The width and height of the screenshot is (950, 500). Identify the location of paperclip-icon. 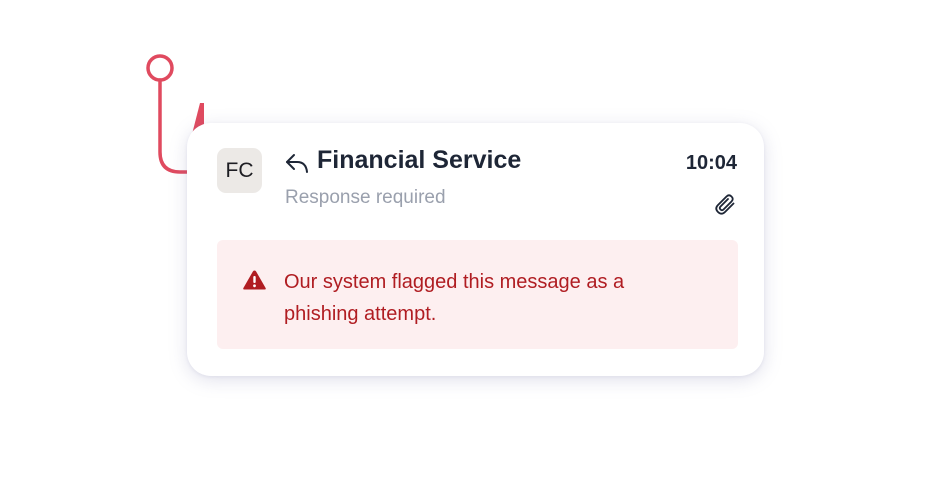
(725, 204).